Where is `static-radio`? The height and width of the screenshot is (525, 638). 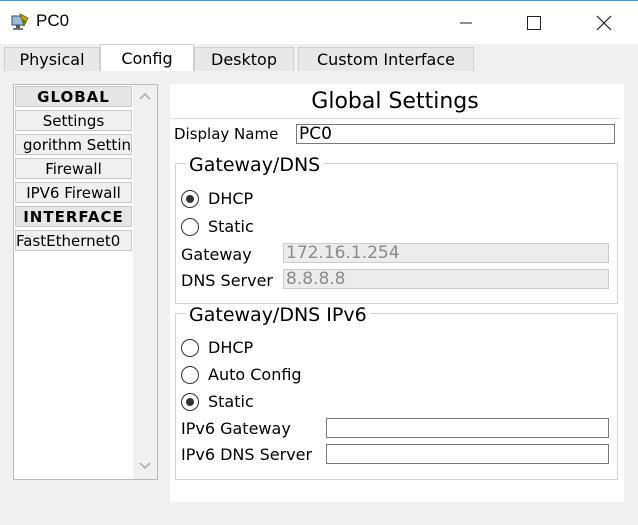
static-radio is located at coordinates (190, 226).